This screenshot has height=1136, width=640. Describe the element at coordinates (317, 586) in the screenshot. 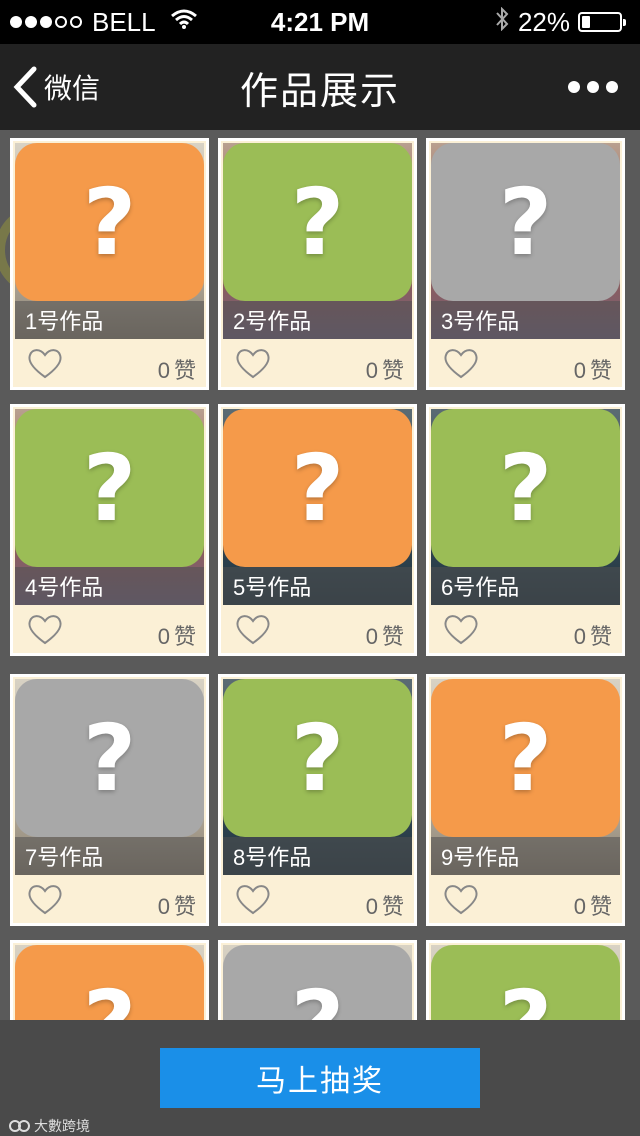

I see `work-title: 5号作品` at that location.